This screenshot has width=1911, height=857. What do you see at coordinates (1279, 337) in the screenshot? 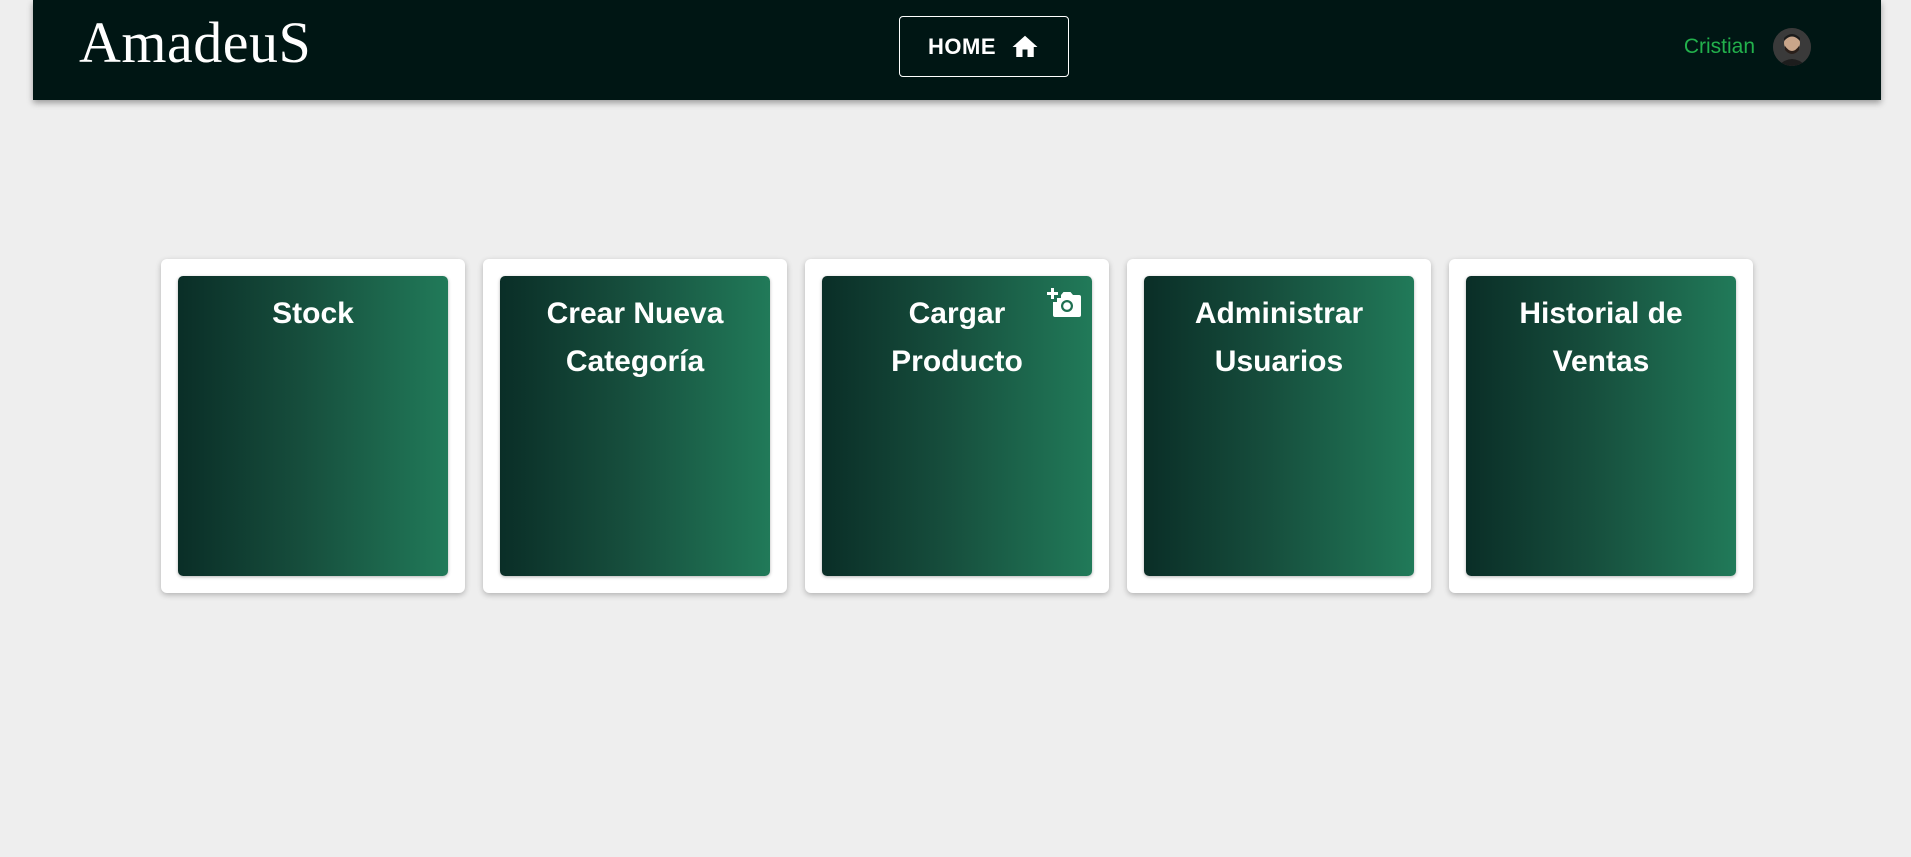
I see `card-title: Administrar Usuarios` at bounding box center [1279, 337].